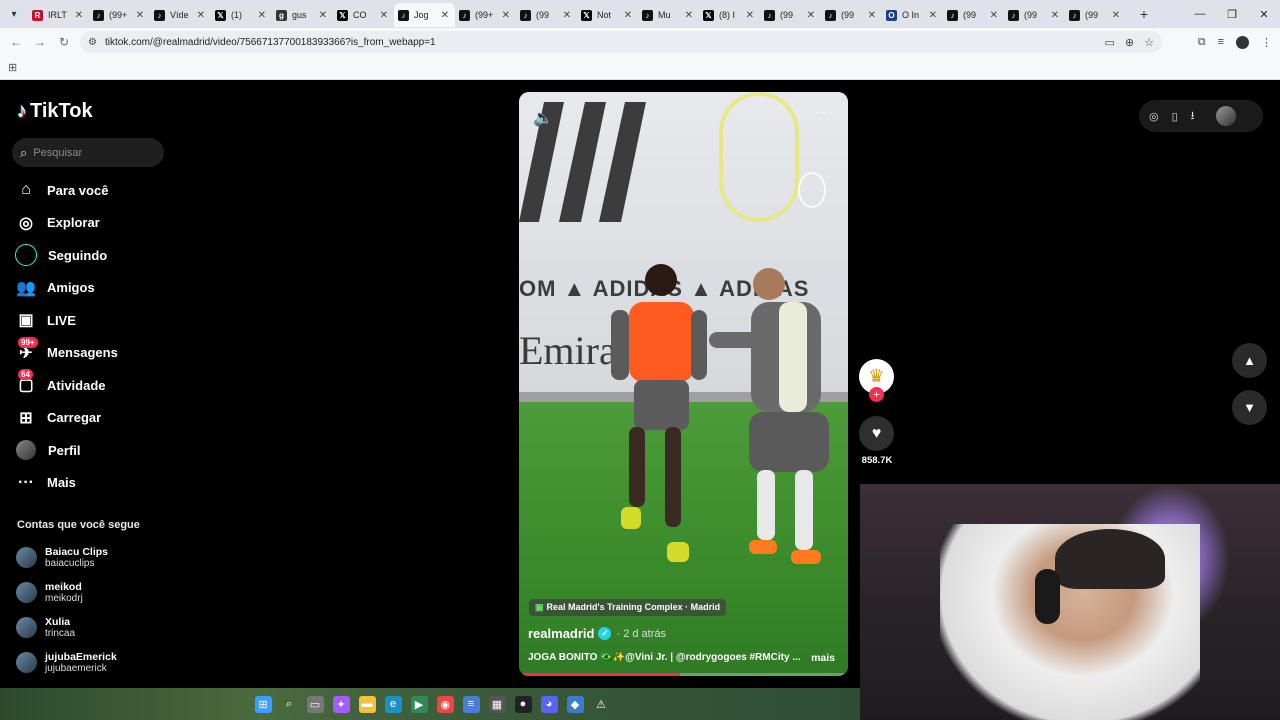  What do you see at coordinates (471, 704) in the screenshot?
I see `notepad-icon: ≡` at bounding box center [471, 704].